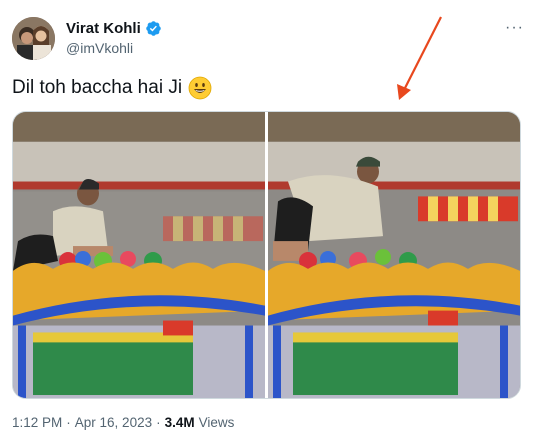  I want to click on author-handle: @imVkohli, so click(99, 48).